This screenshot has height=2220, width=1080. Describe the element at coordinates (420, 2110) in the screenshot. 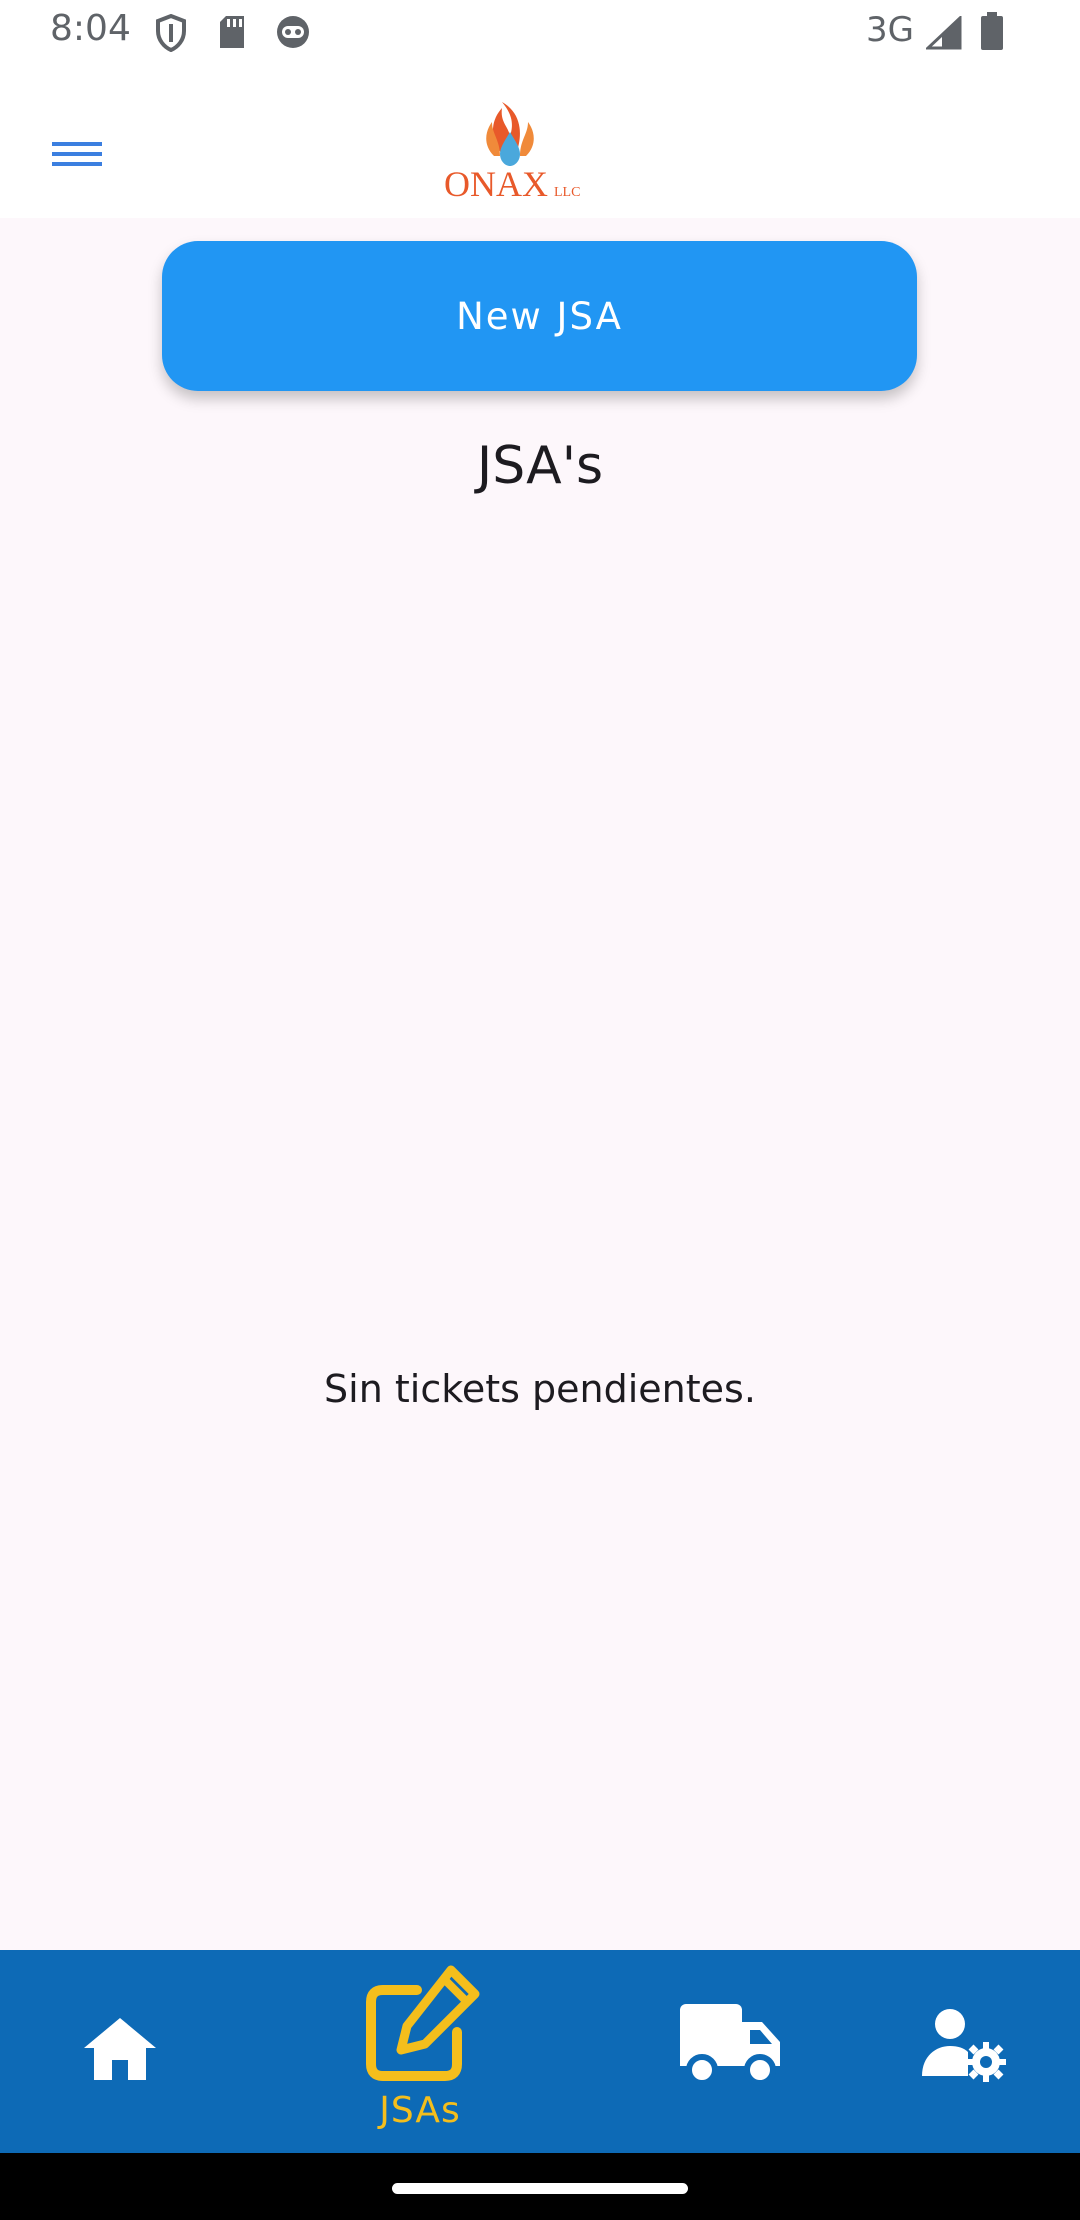

I see `nav-label-jsas: JSAs` at that location.